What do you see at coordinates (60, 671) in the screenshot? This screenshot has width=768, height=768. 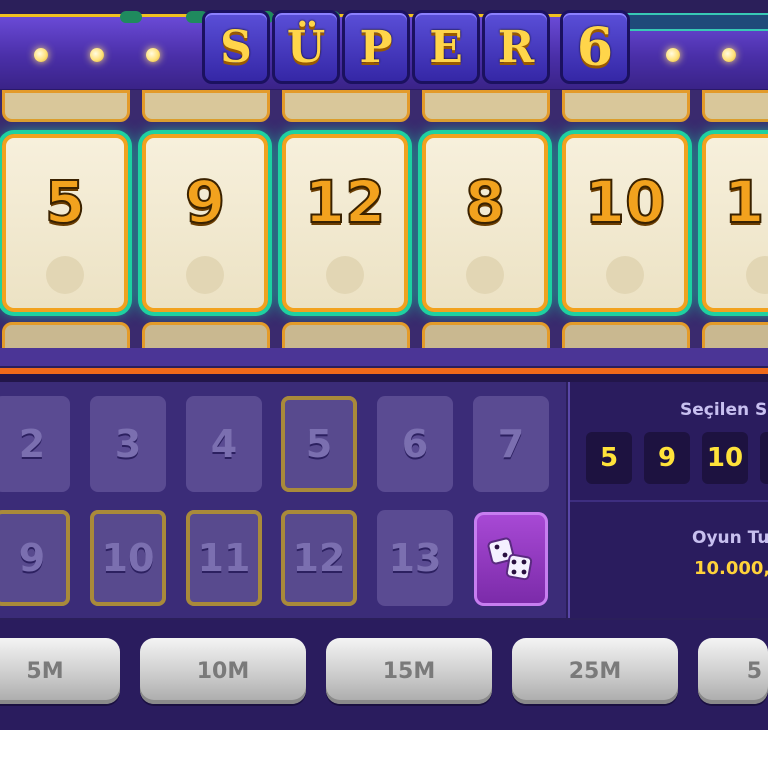 I see `bet-button-5m: 5M` at bounding box center [60, 671].